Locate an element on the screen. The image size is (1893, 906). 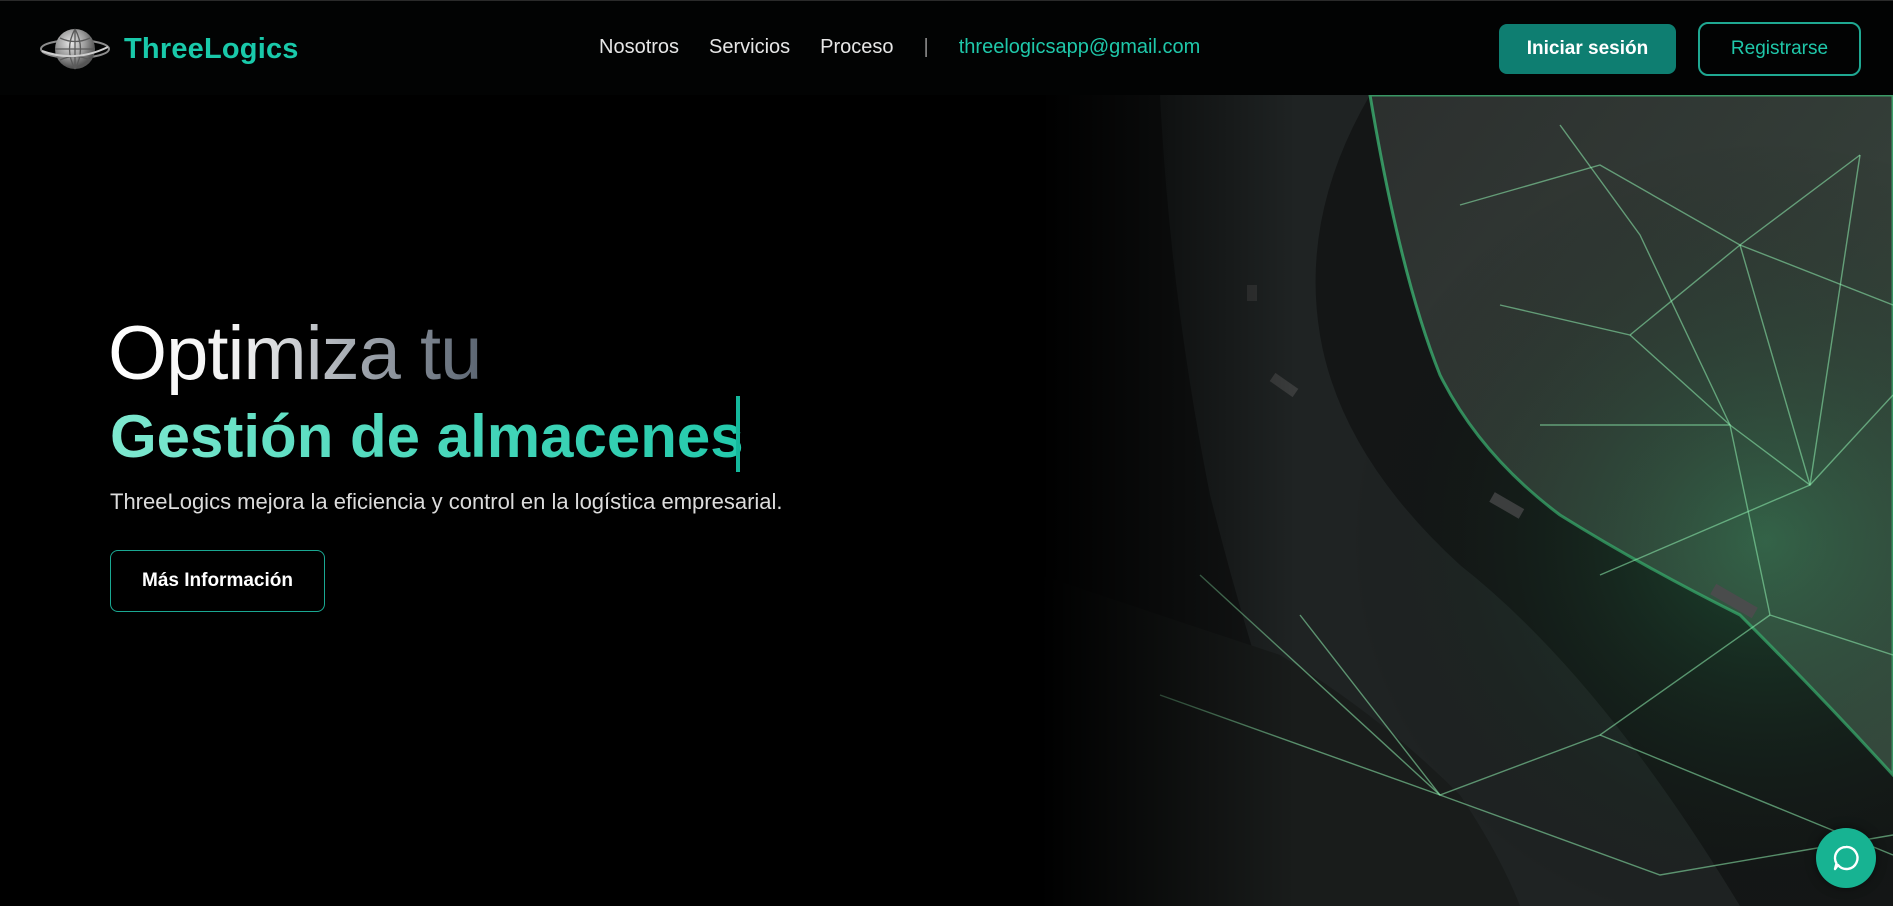
register-button: Registrarse is located at coordinates (1779, 49).